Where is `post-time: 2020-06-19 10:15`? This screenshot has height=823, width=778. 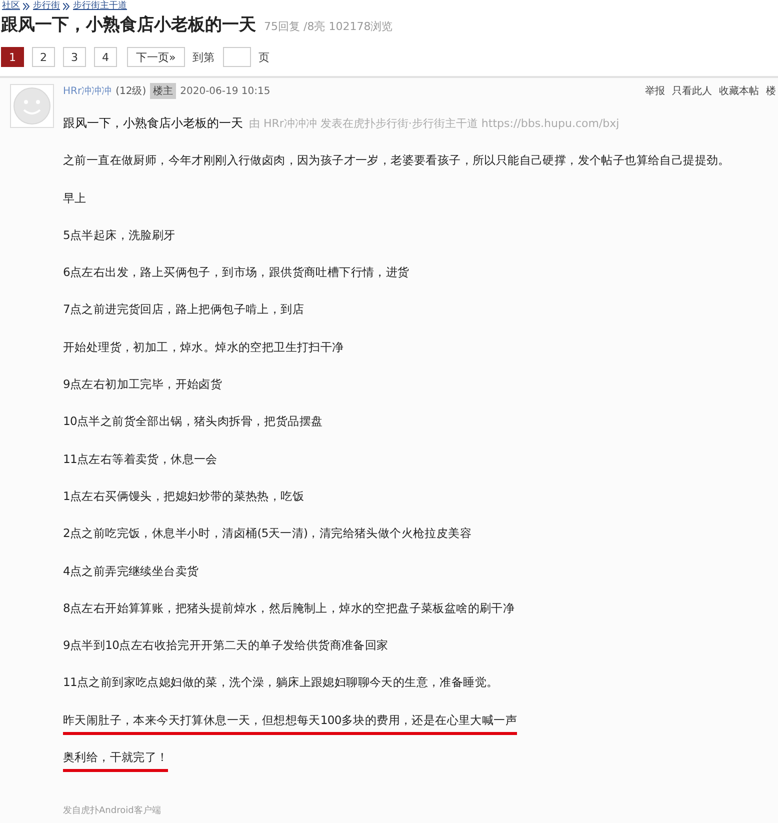 post-time: 2020-06-19 10:15 is located at coordinates (225, 91).